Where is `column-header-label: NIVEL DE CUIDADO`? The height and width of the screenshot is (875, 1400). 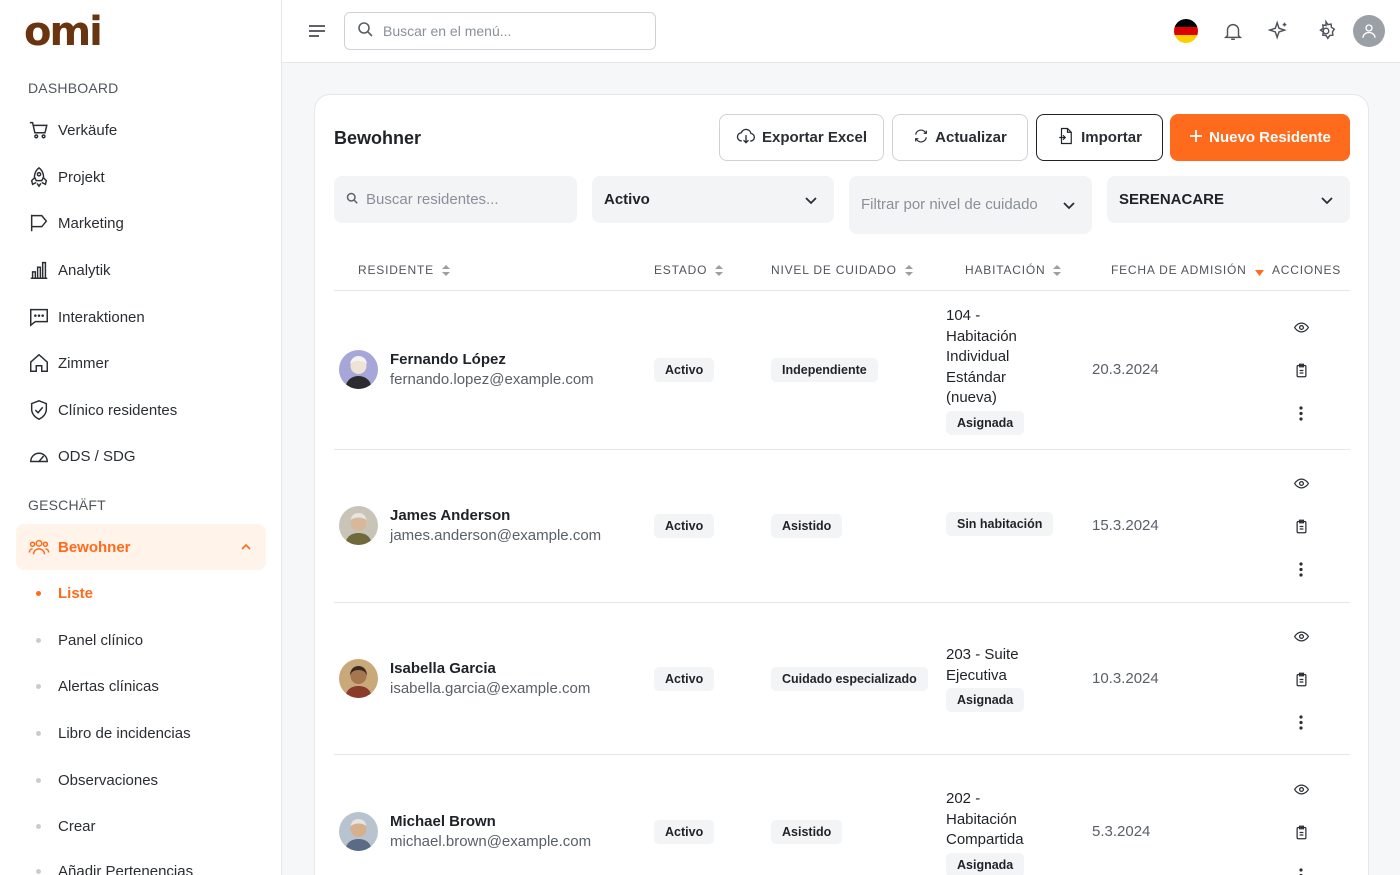 column-header-label: NIVEL DE CUIDADO is located at coordinates (834, 270).